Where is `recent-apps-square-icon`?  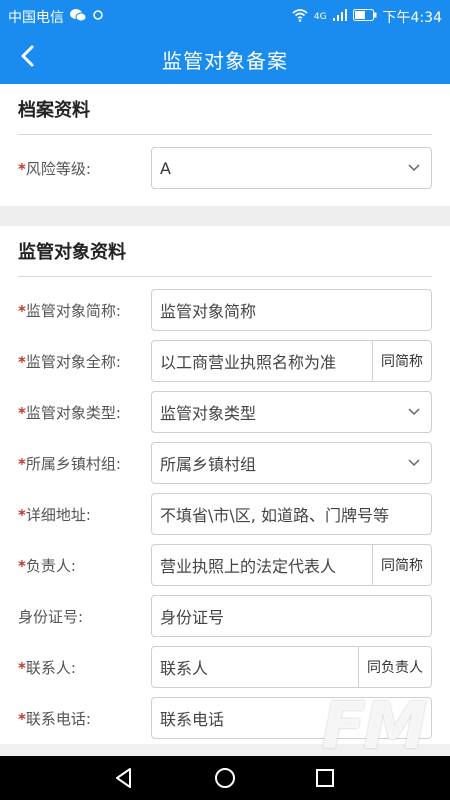 recent-apps-square-icon is located at coordinates (325, 778).